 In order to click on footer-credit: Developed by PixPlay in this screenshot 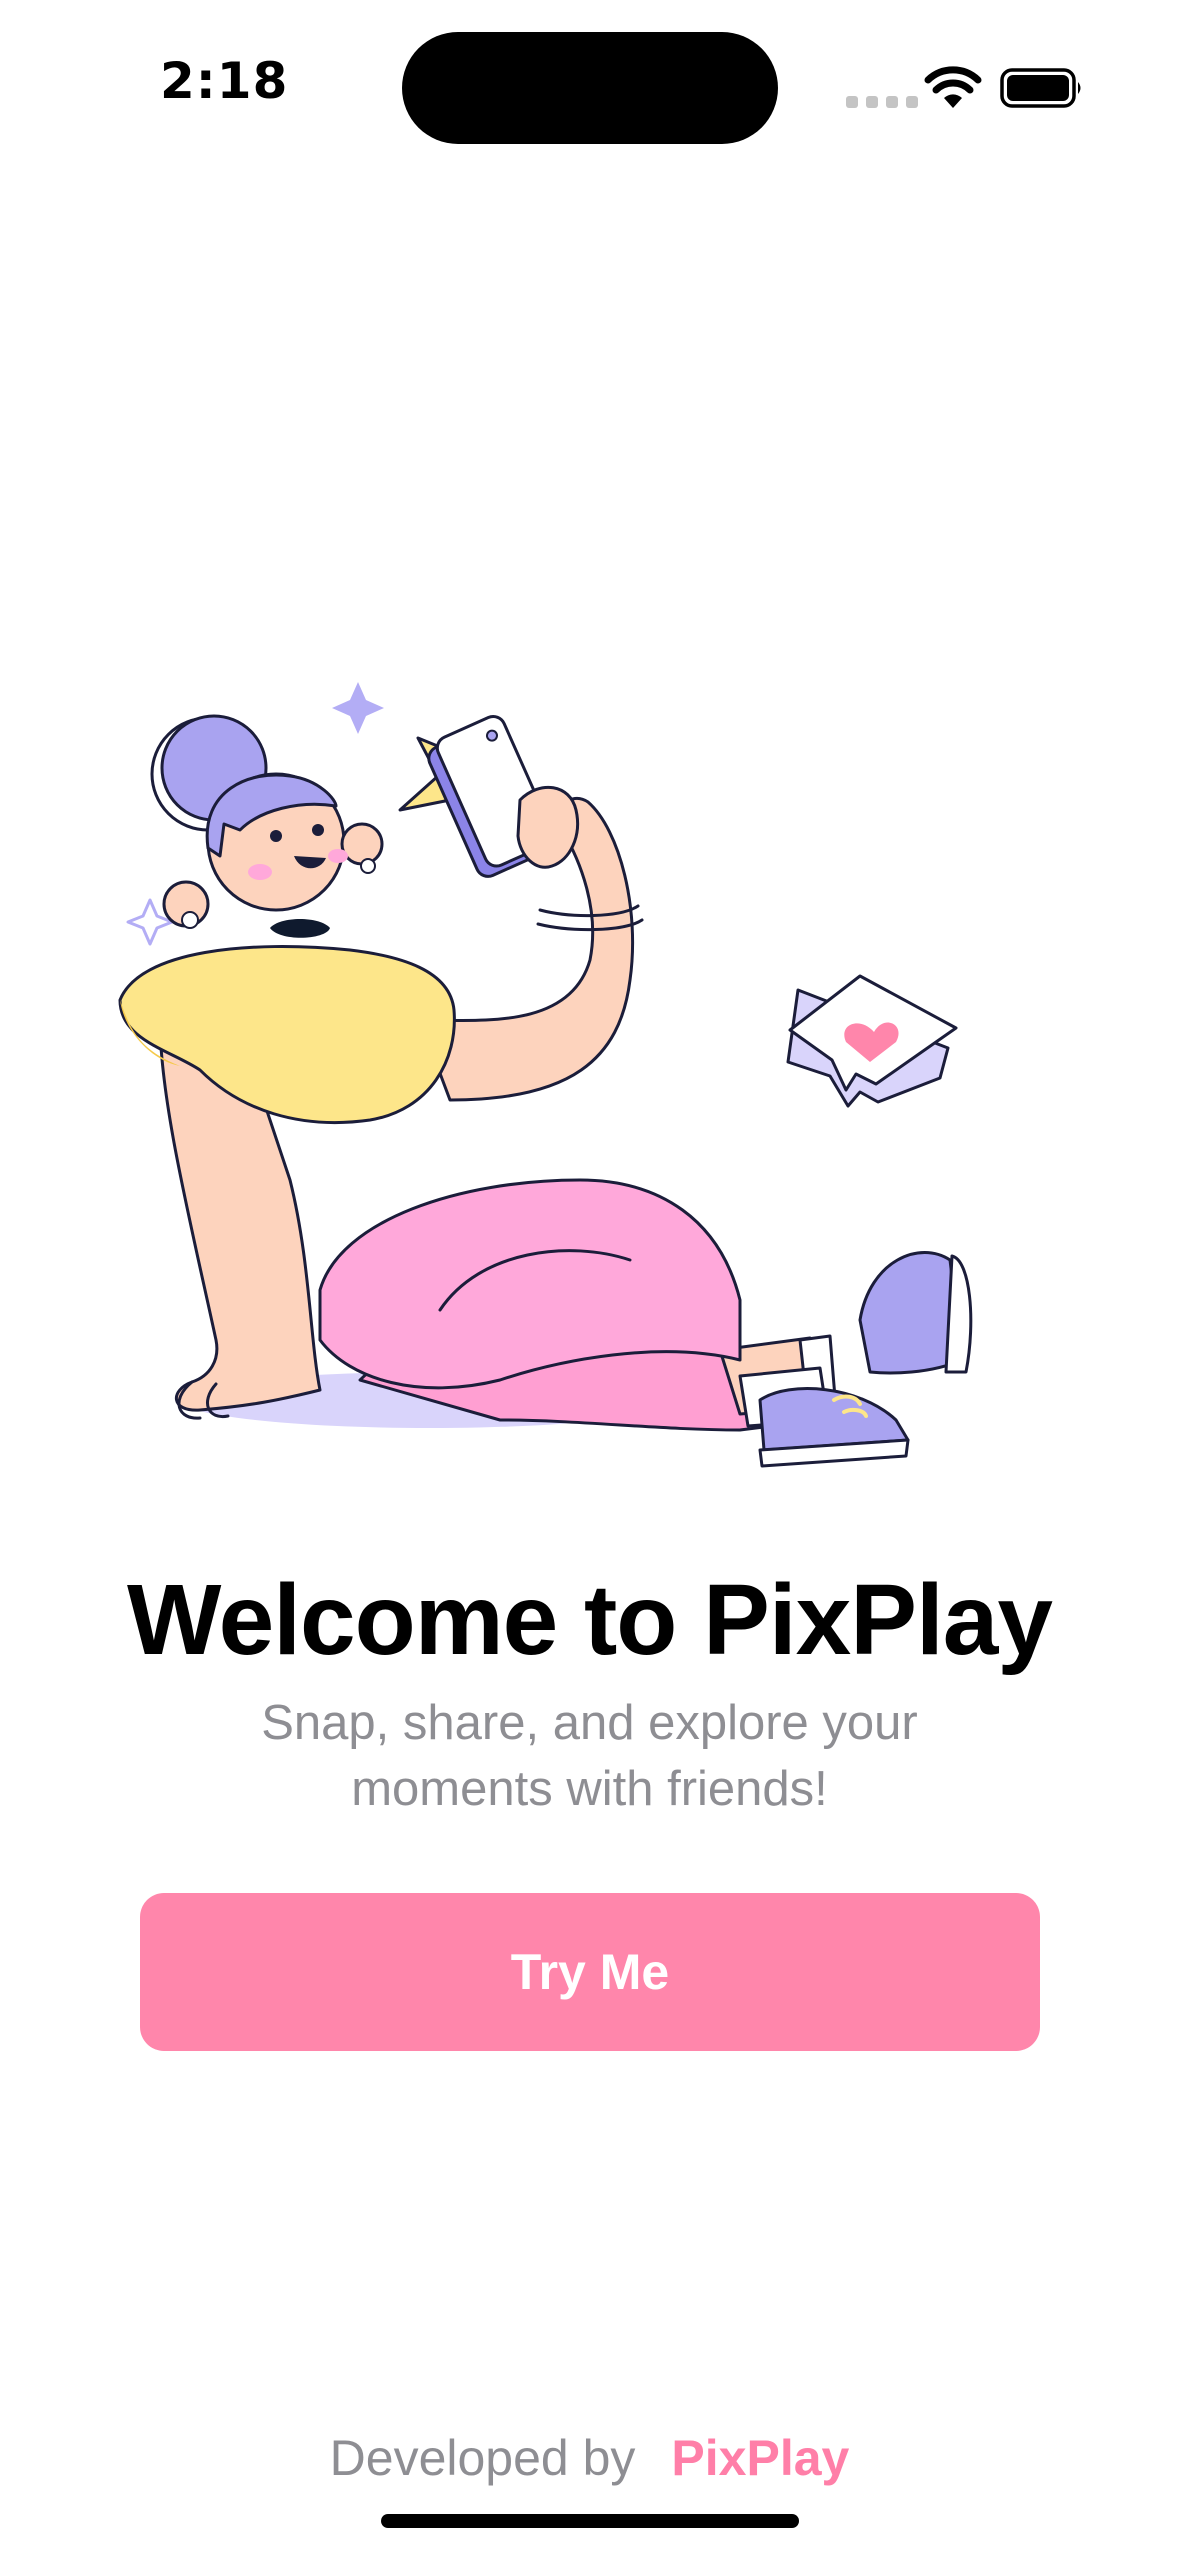, I will do `click(589, 2458)`.